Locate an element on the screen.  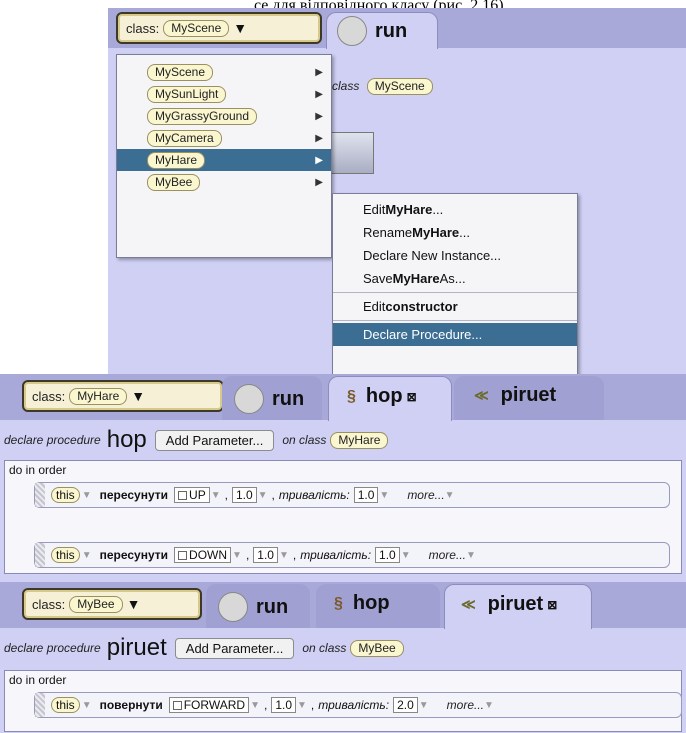
declare-text: declare procedure is located at coordinates (52, 648).